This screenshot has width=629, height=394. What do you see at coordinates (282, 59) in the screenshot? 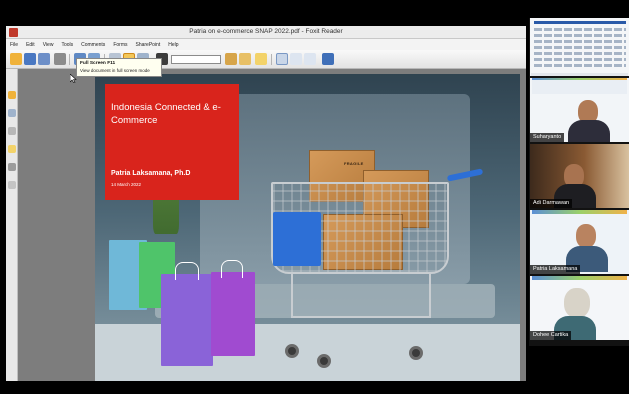
I see `hand-icon` at bounding box center [282, 59].